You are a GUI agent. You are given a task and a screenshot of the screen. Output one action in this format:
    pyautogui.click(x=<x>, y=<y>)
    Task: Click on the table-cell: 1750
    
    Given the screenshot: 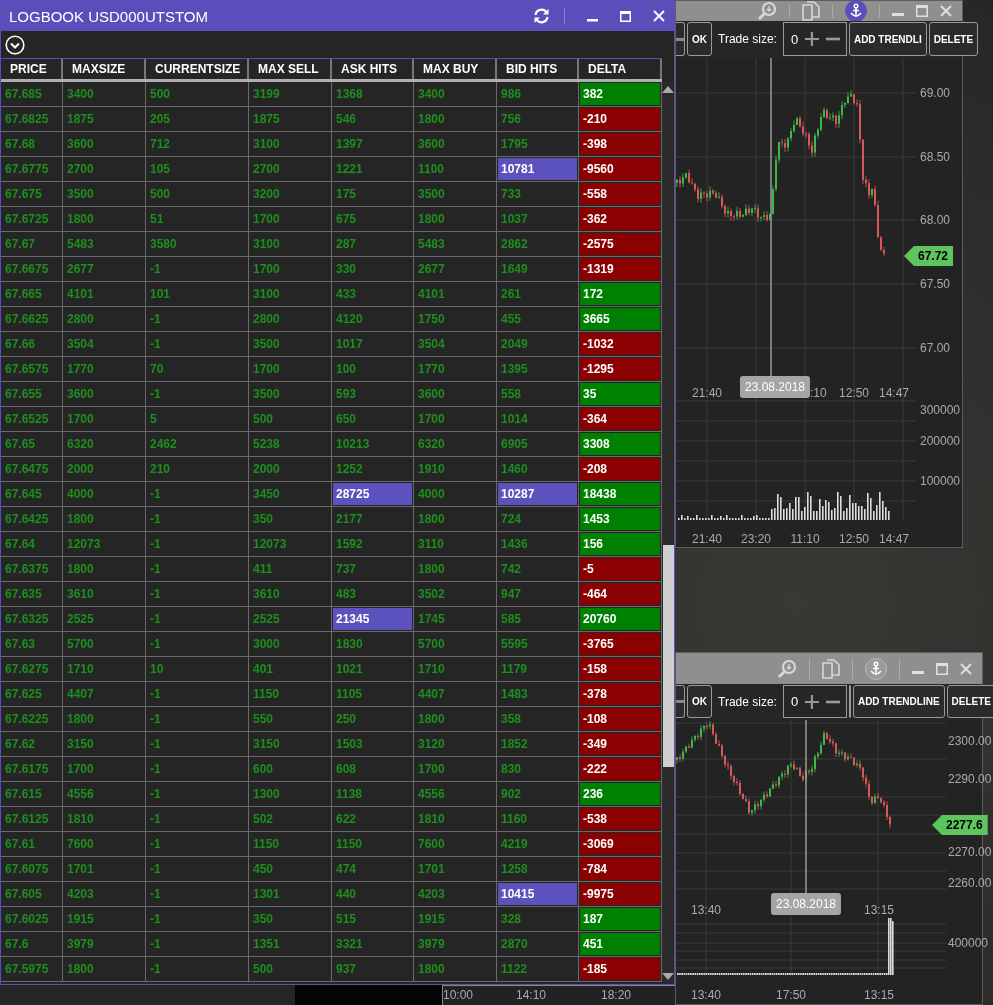 What is the action you would take?
    pyautogui.click(x=455, y=319)
    